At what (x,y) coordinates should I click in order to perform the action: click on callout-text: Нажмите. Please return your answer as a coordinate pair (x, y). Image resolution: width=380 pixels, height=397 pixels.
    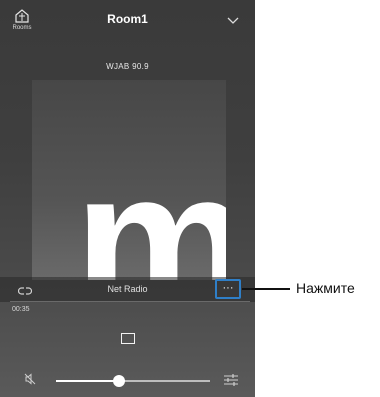
    Looking at the image, I should click on (325, 288).